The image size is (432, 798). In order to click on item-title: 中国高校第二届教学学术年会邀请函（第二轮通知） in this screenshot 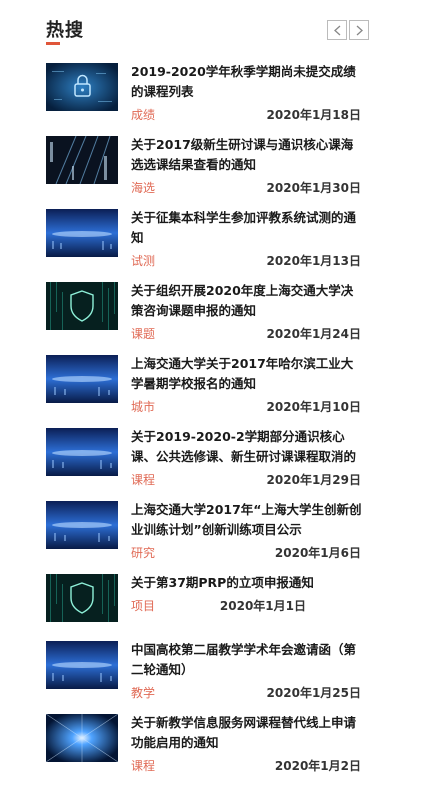, I will do `click(247, 660)`.